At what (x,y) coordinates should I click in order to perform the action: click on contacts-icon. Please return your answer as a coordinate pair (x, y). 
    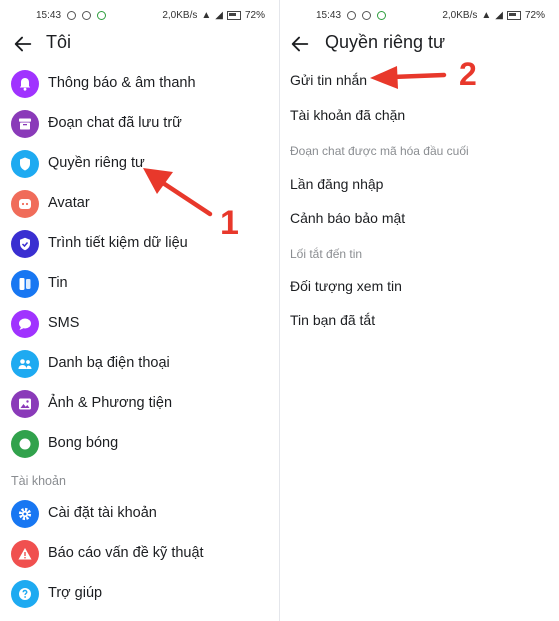
    Looking at the image, I should click on (25, 364).